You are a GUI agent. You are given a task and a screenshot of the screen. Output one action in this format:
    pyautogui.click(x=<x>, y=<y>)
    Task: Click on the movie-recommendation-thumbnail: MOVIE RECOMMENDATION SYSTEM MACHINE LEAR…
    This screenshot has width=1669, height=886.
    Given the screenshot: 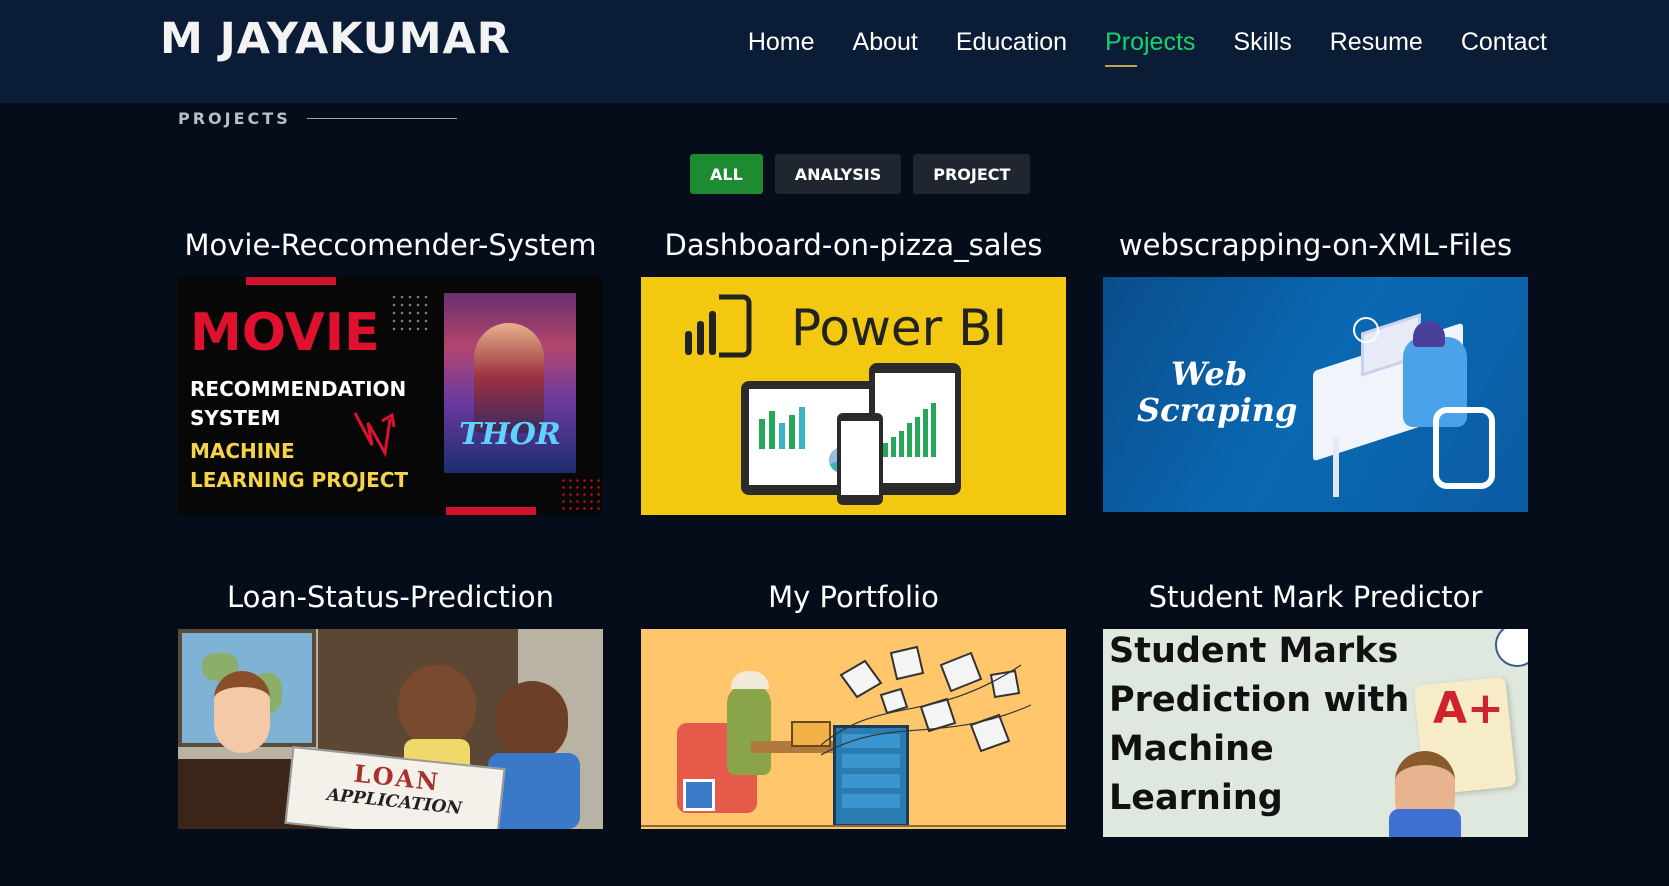 What is the action you would take?
    pyautogui.click(x=390, y=396)
    